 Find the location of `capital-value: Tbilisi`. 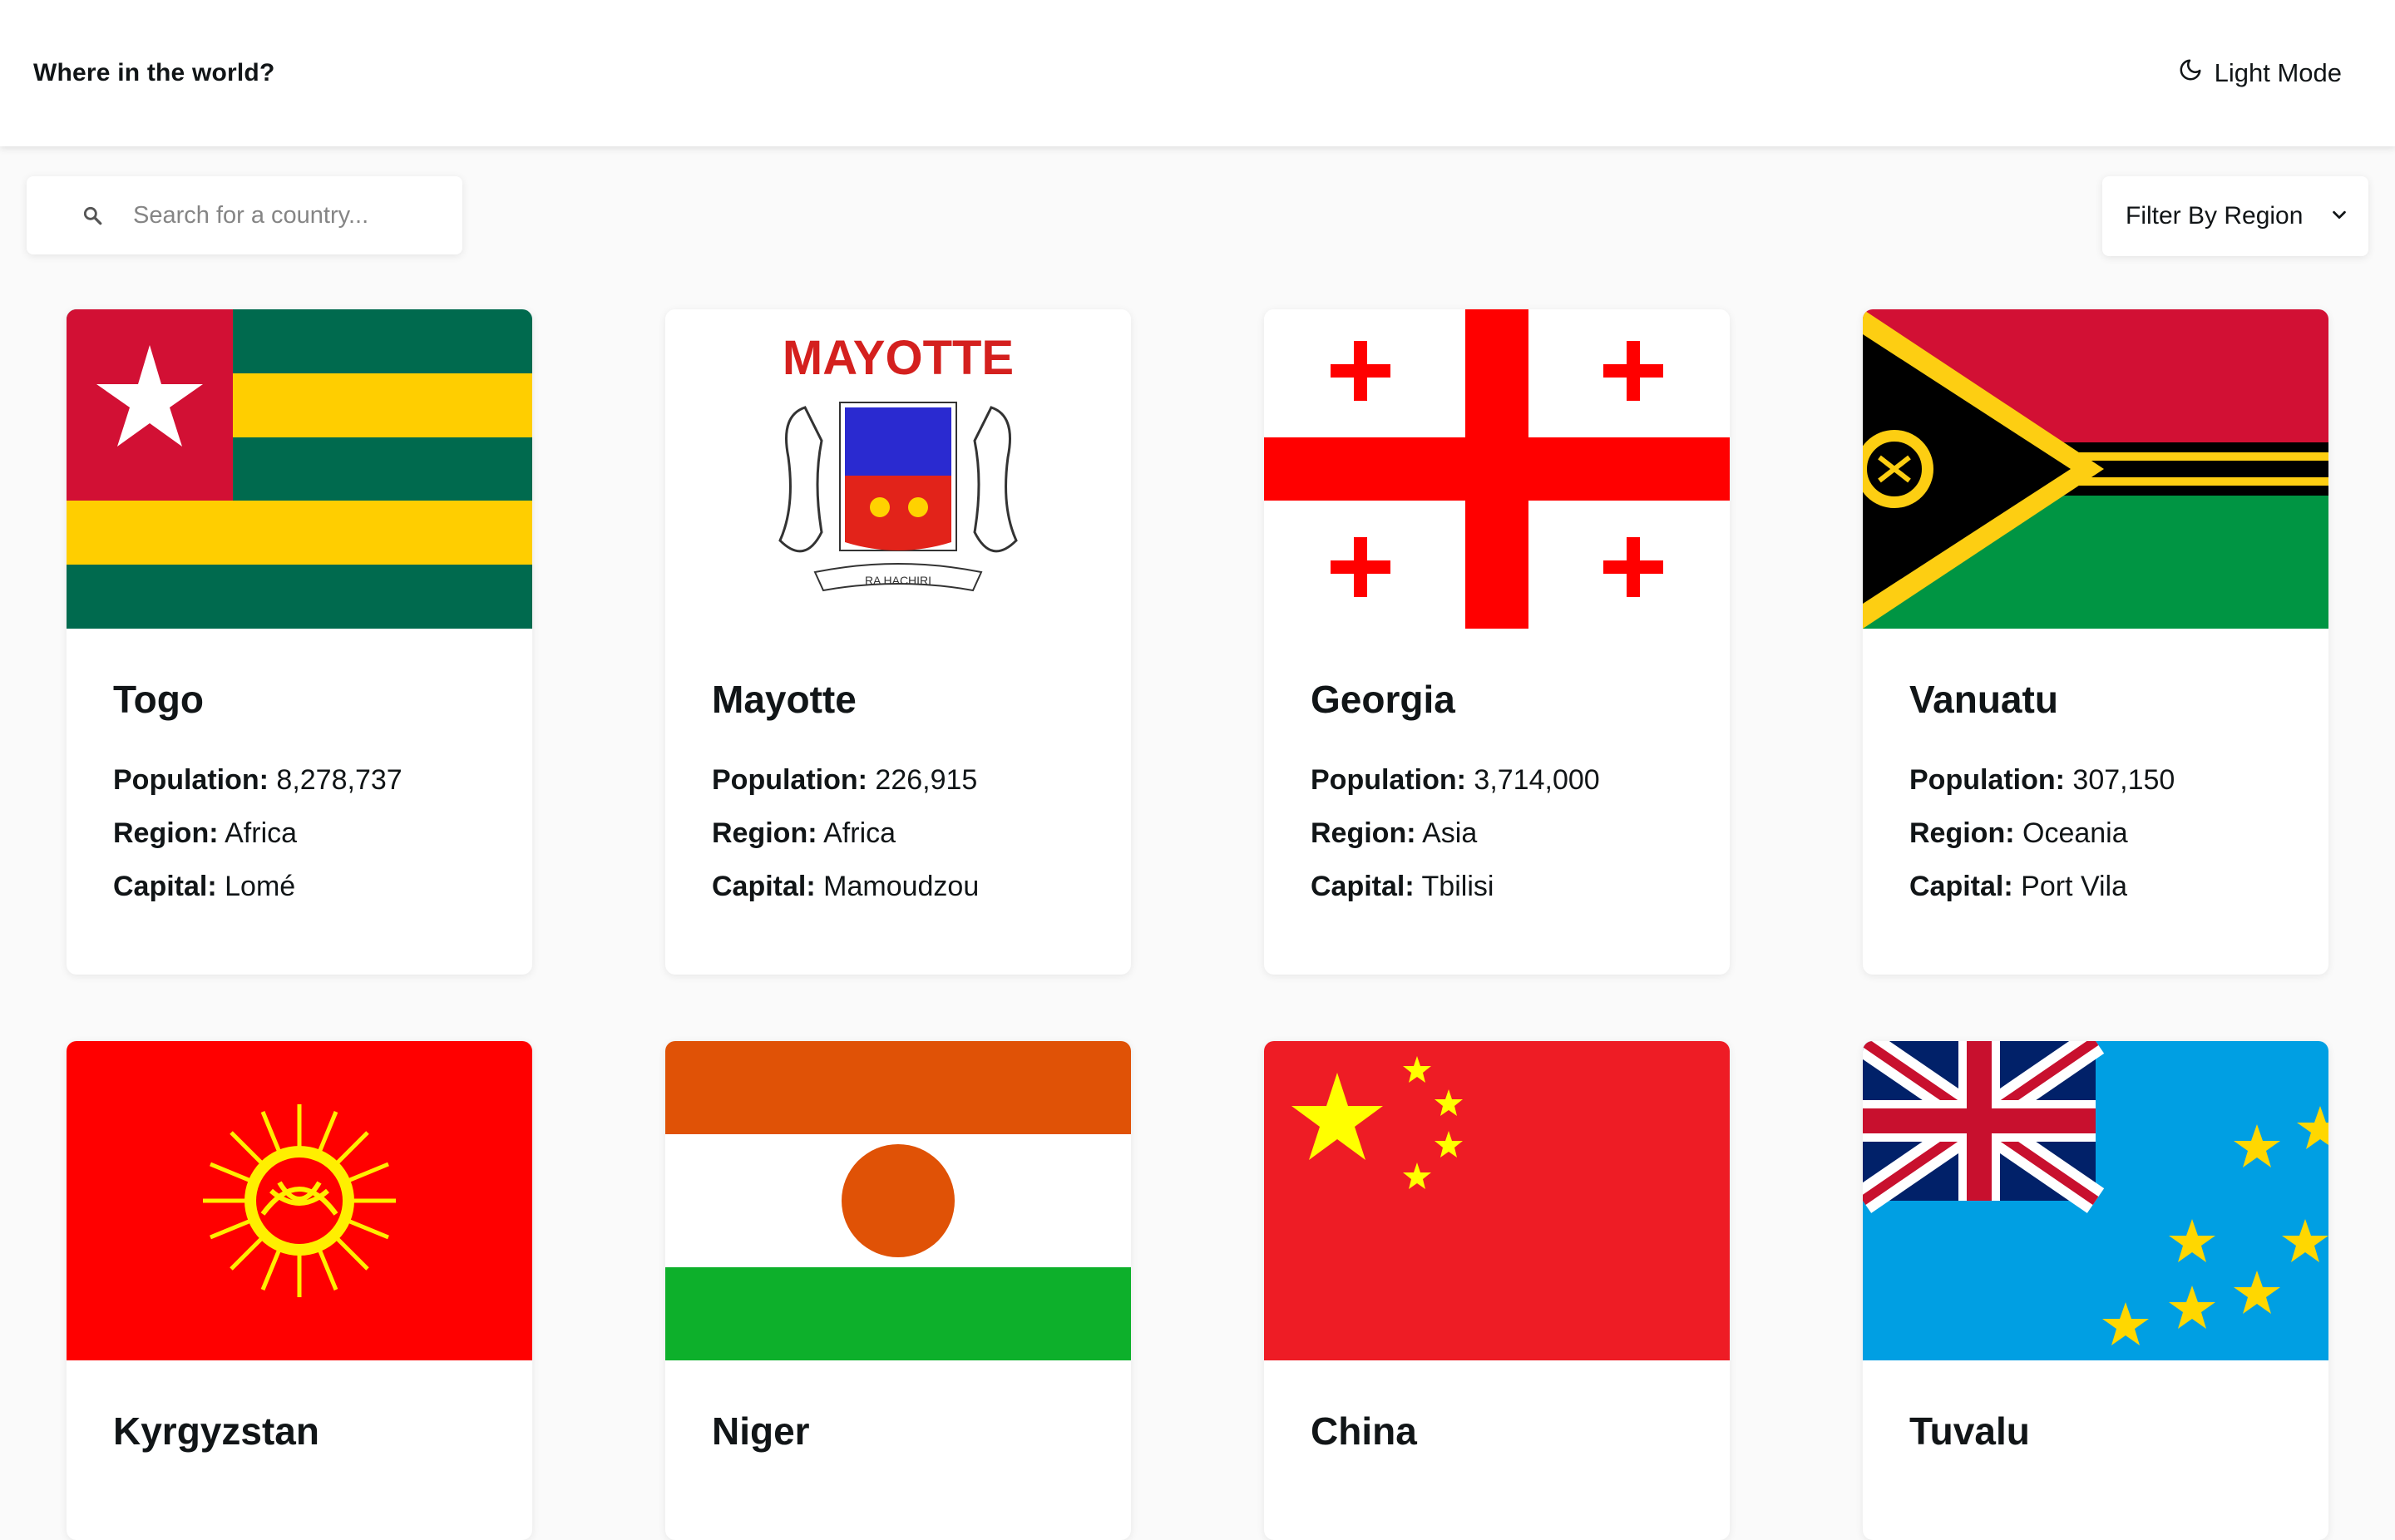

capital-value: Tbilisi is located at coordinates (1457, 886).